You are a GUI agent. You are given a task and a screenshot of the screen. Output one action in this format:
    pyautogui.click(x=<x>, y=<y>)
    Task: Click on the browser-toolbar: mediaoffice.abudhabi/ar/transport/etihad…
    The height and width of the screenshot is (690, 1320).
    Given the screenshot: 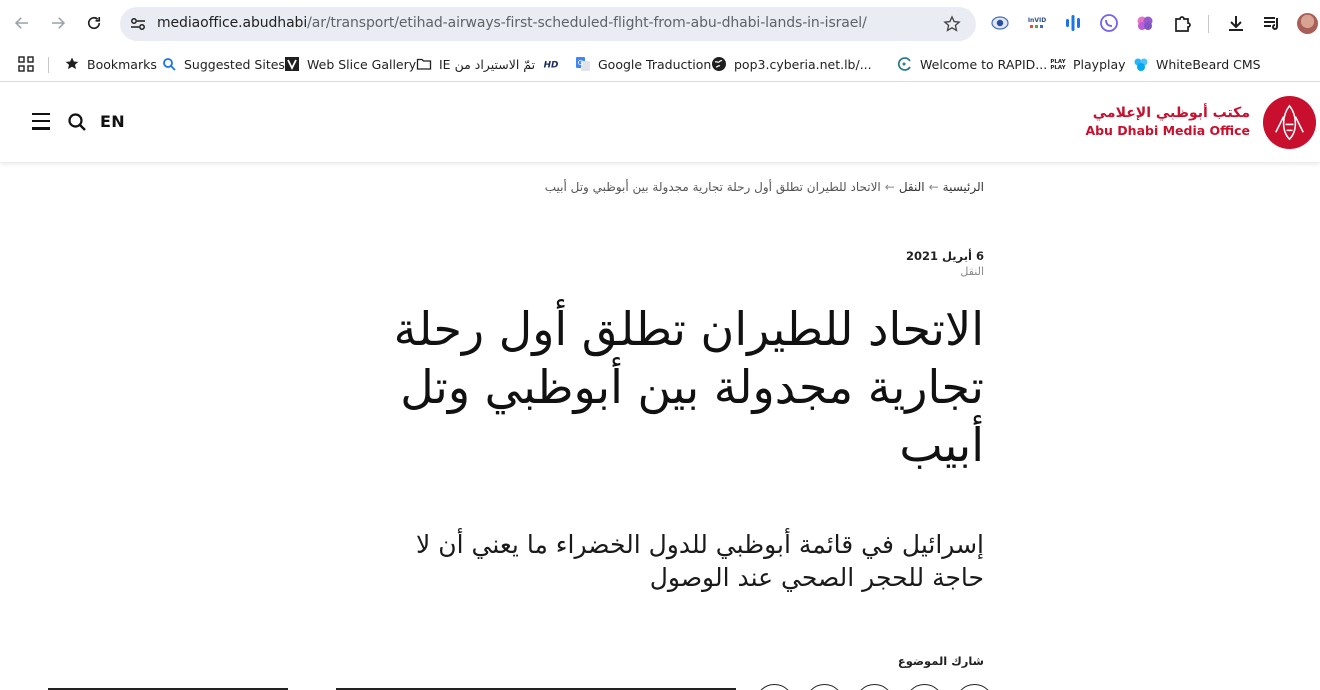 What is the action you would take?
    pyautogui.click(x=660, y=23)
    